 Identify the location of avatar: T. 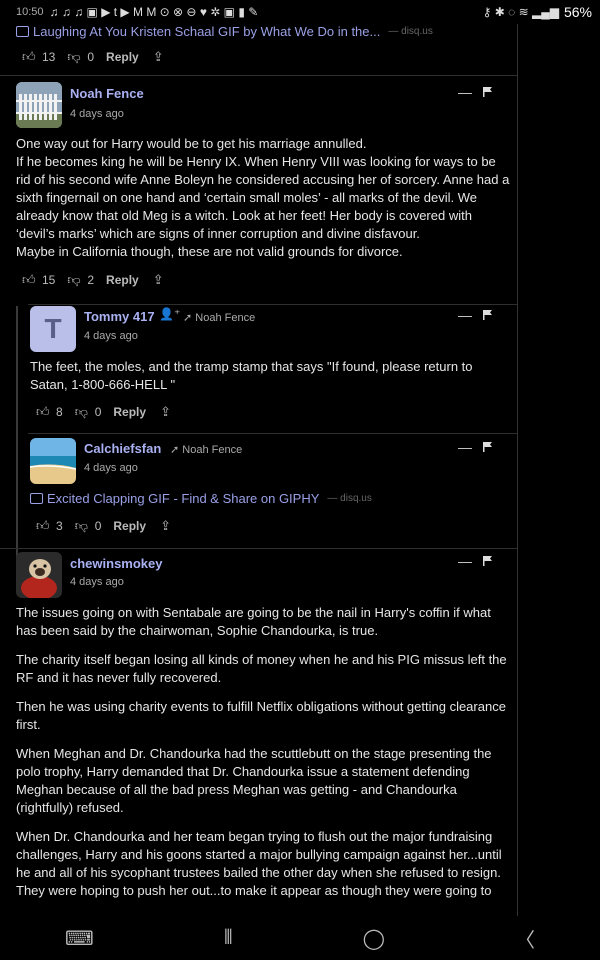
(53, 329).